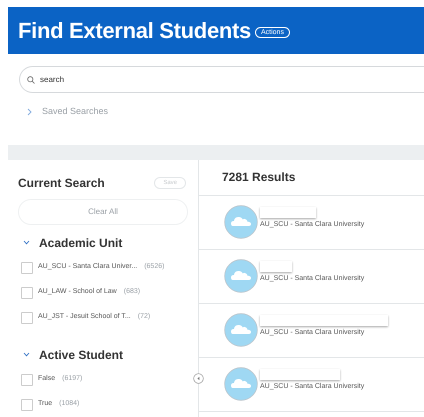 This screenshot has width=424, height=417. Describe the element at coordinates (61, 183) in the screenshot. I see `panel-heading: Current Search` at that location.